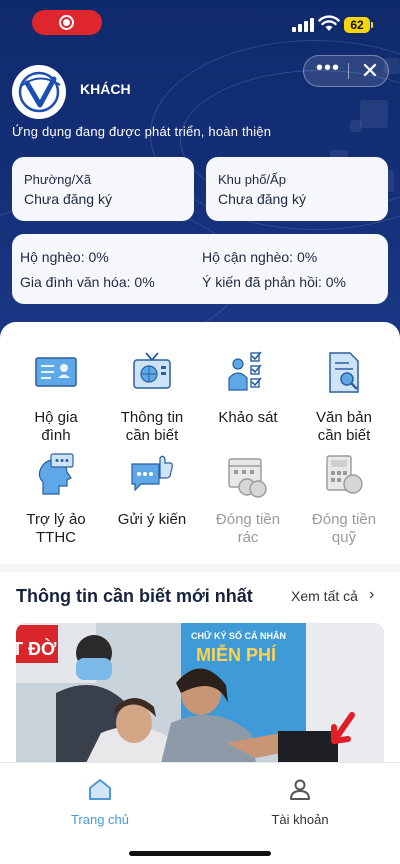 This screenshot has height=864, width=400. What do you see at coordinates (300, 819) in the screenshot?
I see `tab-account-label: Tài khoản` at bounding box center [300, 819].